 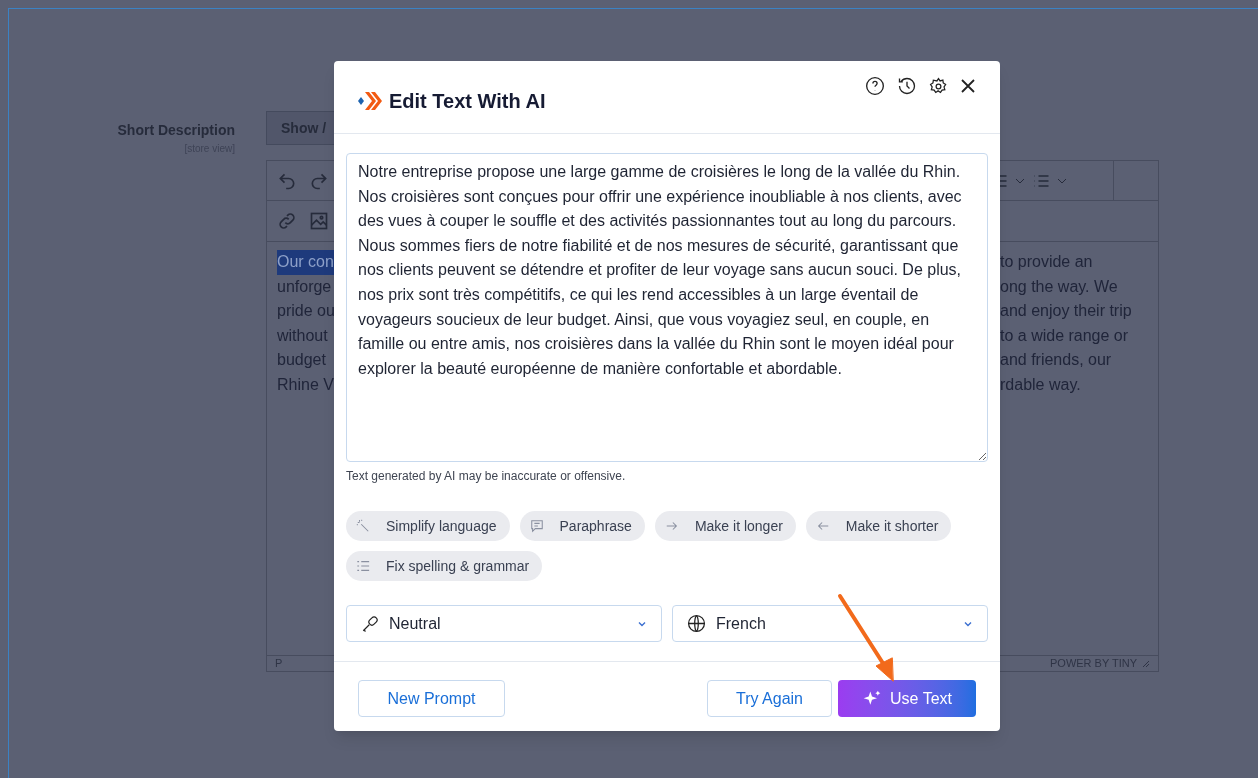 What do you see at coordinates (907, 86) in the screenshot?
I see `history-icon` at bounding box center [907, 86].